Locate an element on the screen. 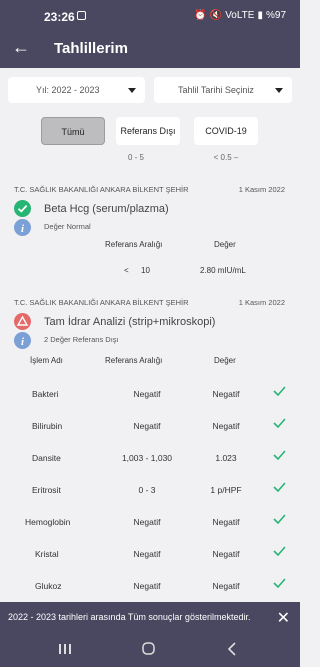 The width and height of the screenshot is (320, 667). alarm-icon: ⏰ is located at coordinates (200, 15).